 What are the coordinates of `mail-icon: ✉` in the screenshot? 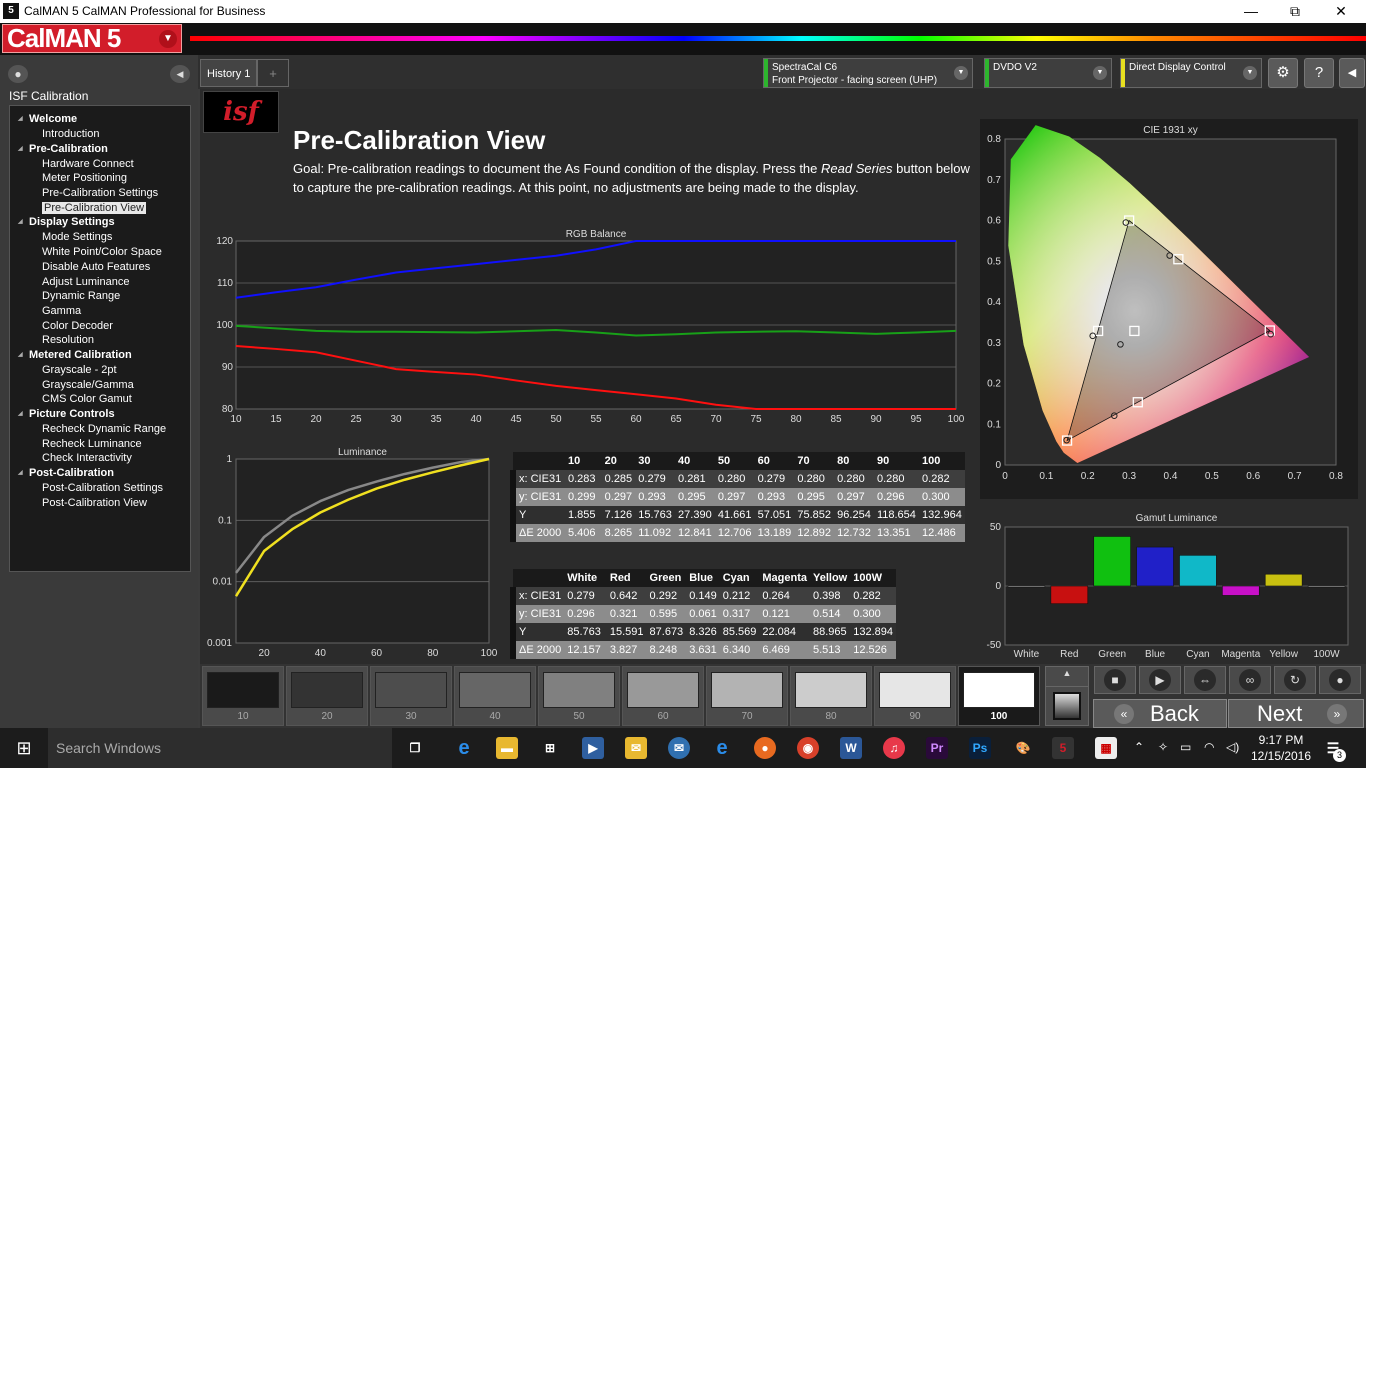 It's located at (636, 748).